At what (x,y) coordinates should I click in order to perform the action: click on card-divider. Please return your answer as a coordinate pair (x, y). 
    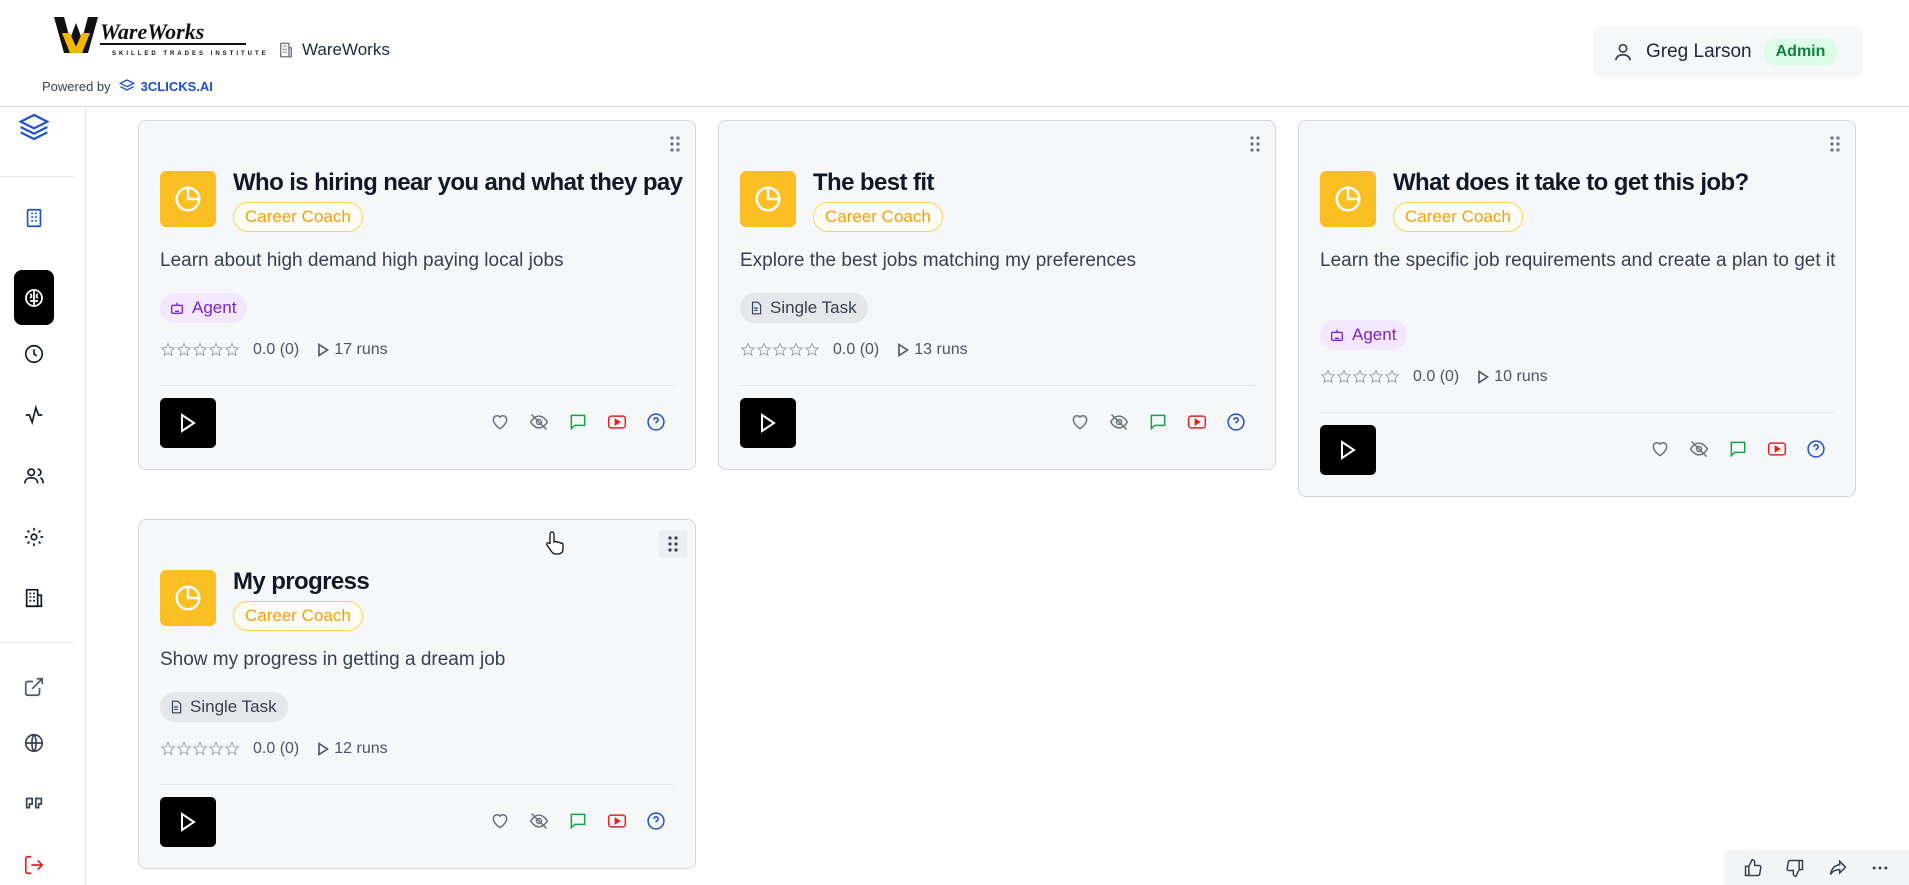
    Looking at the image, I should click on (417, 784).